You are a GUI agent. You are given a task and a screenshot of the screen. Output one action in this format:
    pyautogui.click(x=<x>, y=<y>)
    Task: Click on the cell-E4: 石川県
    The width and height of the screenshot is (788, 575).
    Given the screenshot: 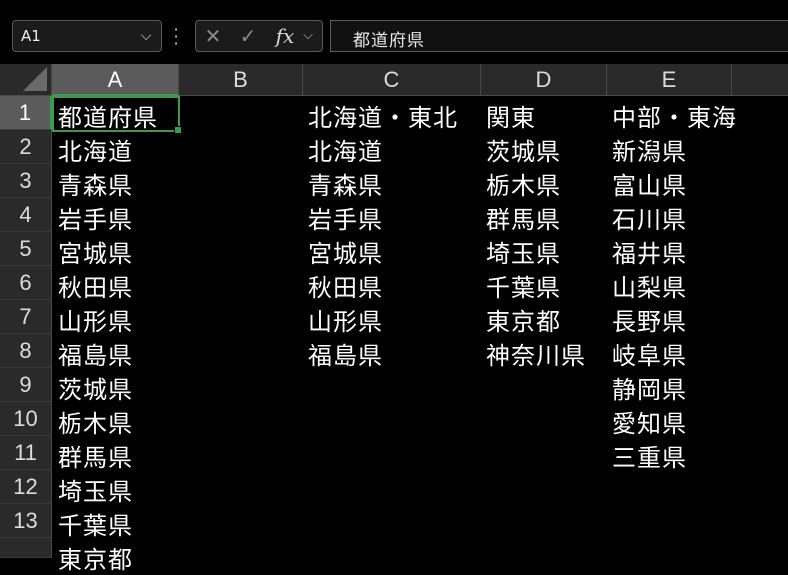 What is the action you would take?
    pyautogui.click(x=649, y=217)
    